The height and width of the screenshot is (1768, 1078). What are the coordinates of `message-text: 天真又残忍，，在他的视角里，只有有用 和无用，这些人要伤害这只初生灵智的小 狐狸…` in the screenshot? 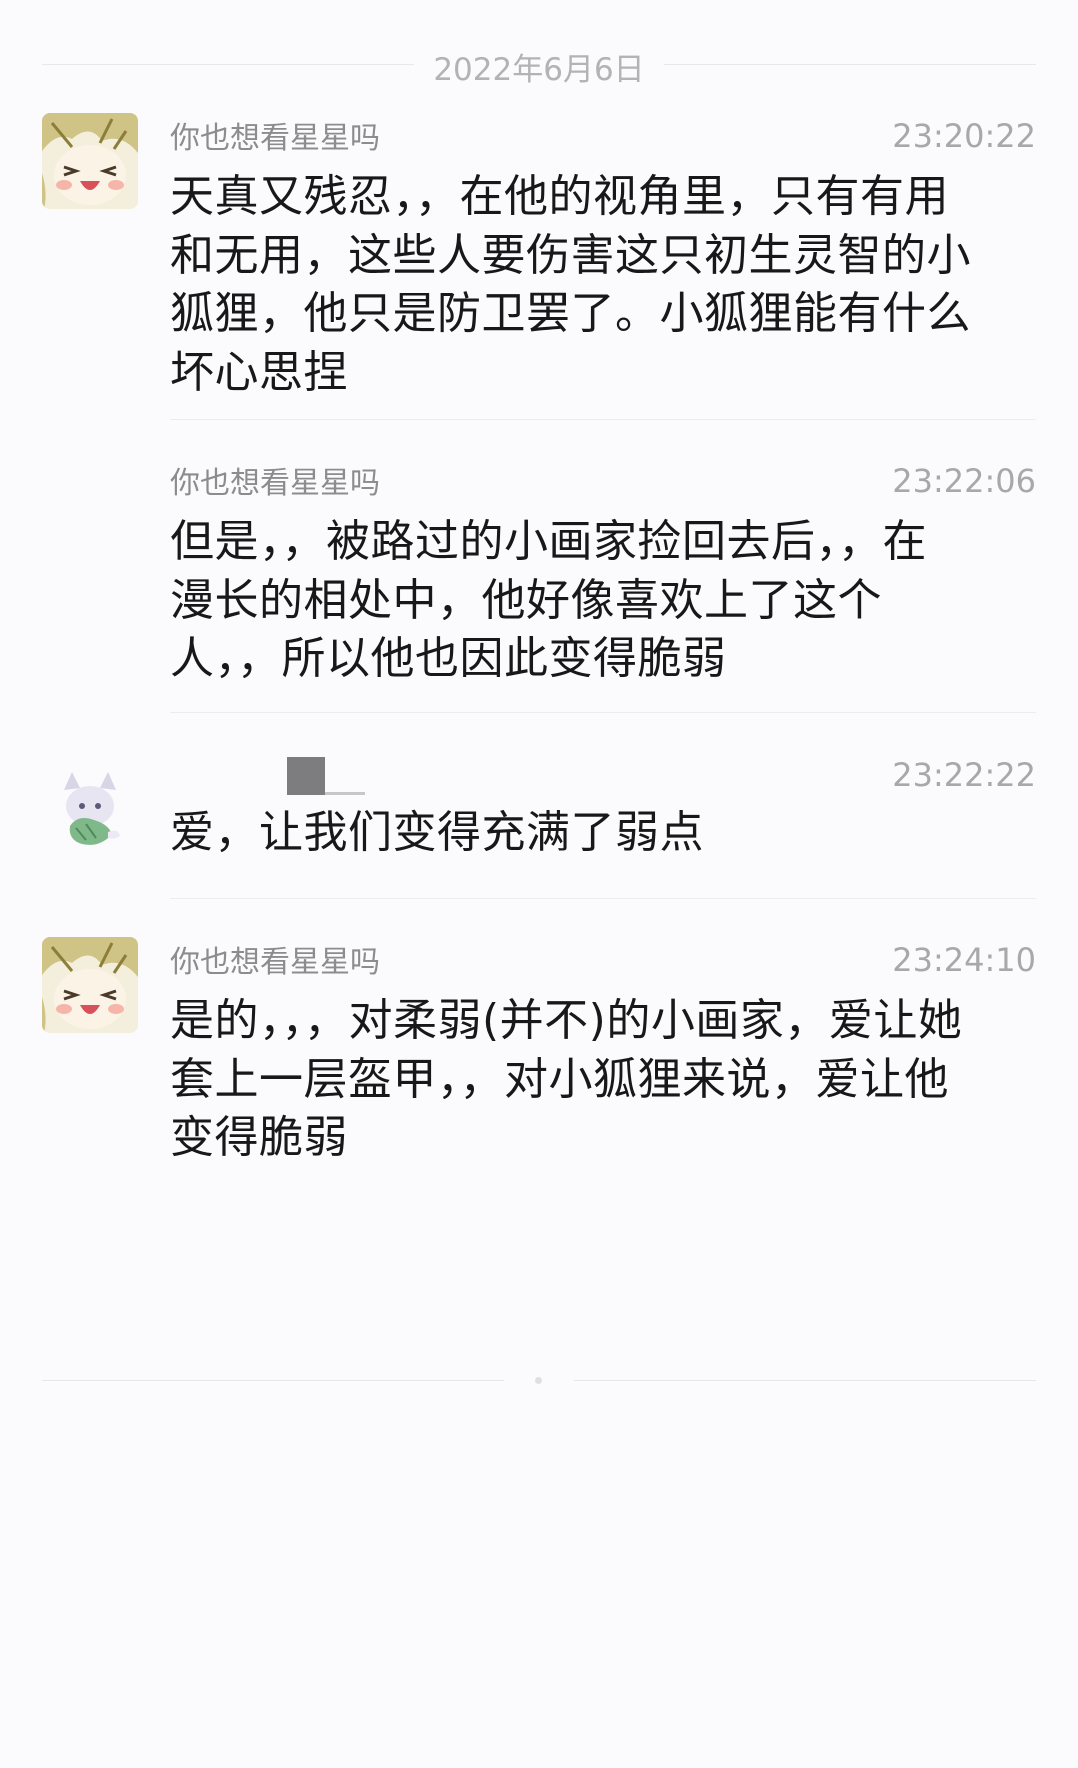 It's located at (570, 284).